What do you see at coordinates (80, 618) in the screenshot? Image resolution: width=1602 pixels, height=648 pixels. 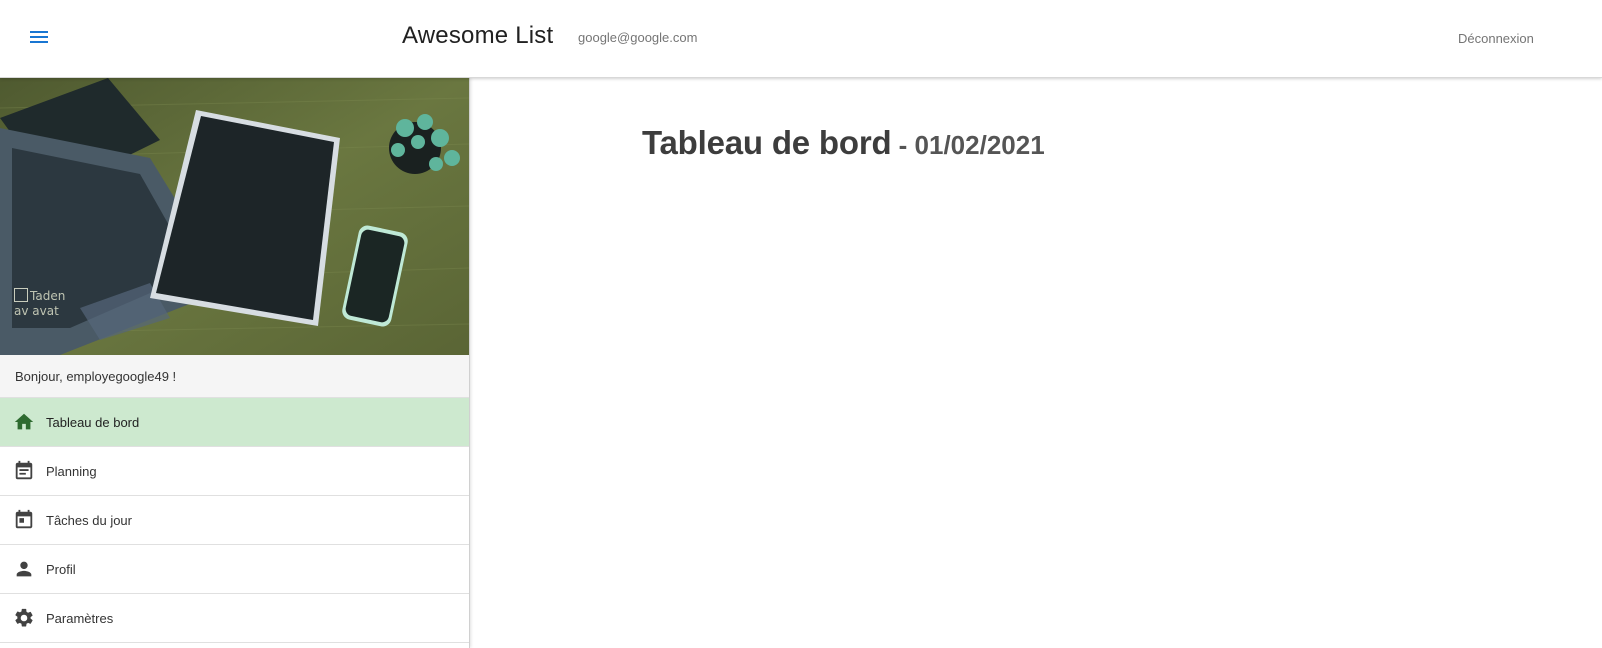 I see `sidebar-item-label: Paramètres` at bounding box center [80, 618].